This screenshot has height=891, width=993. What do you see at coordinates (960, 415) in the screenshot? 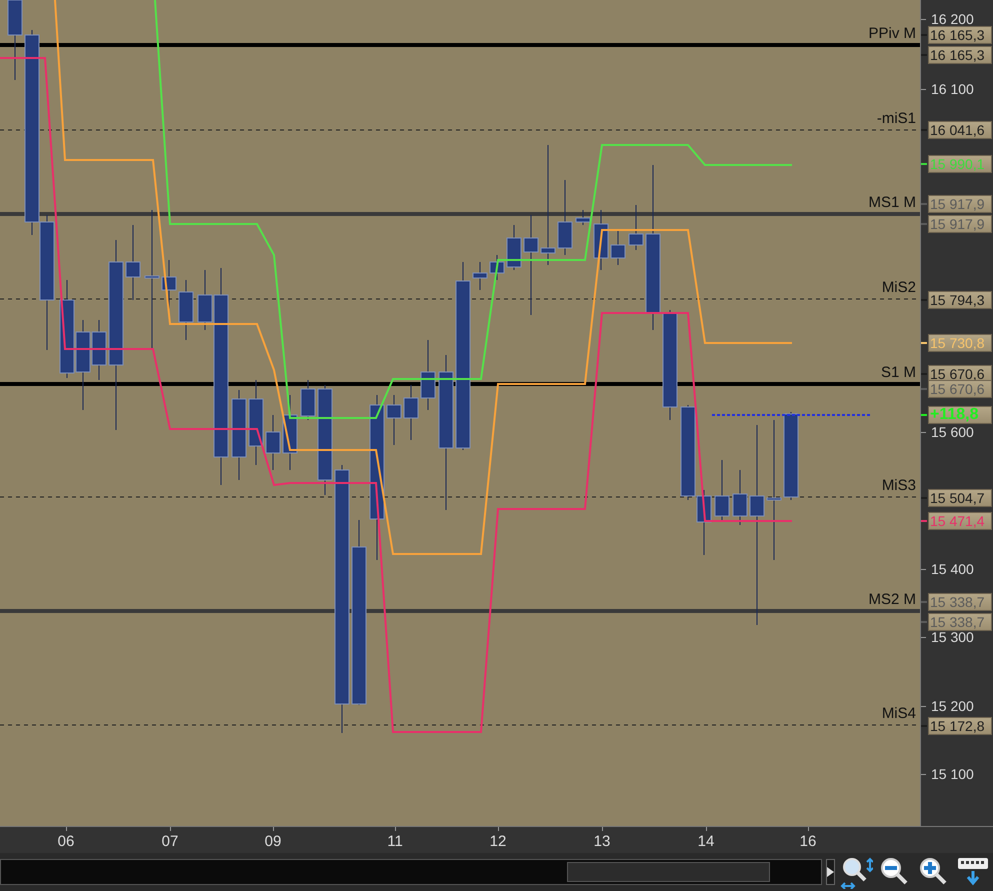
I see `change-tag: +118,8` at bounding box center [960, 415].